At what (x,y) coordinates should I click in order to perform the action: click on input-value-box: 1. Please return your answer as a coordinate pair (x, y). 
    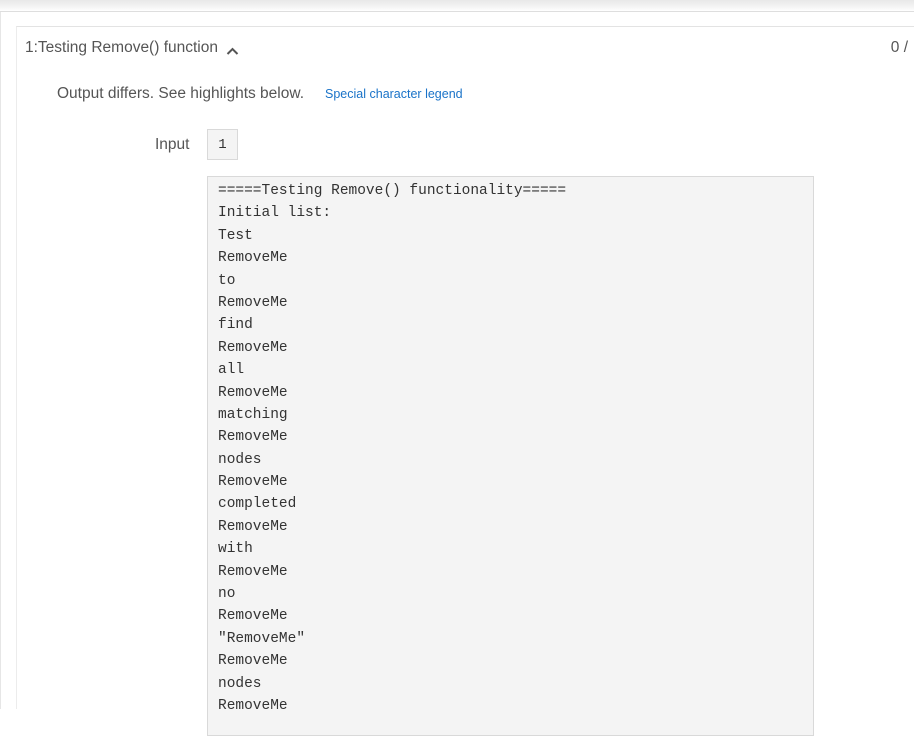
    Looking at the image, I should click on (222, 144).